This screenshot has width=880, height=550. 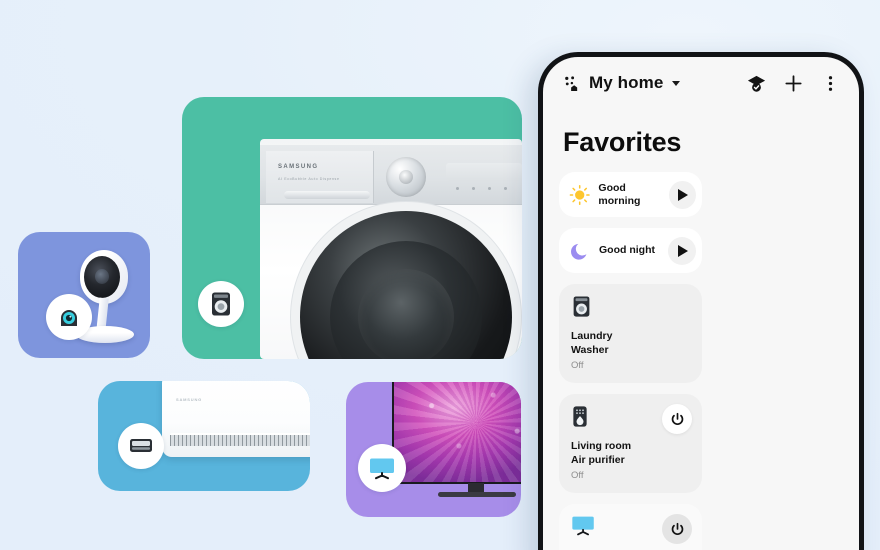 I want to click on device-card-text: Living room Air purifier Off, so click(x=601, y=461).